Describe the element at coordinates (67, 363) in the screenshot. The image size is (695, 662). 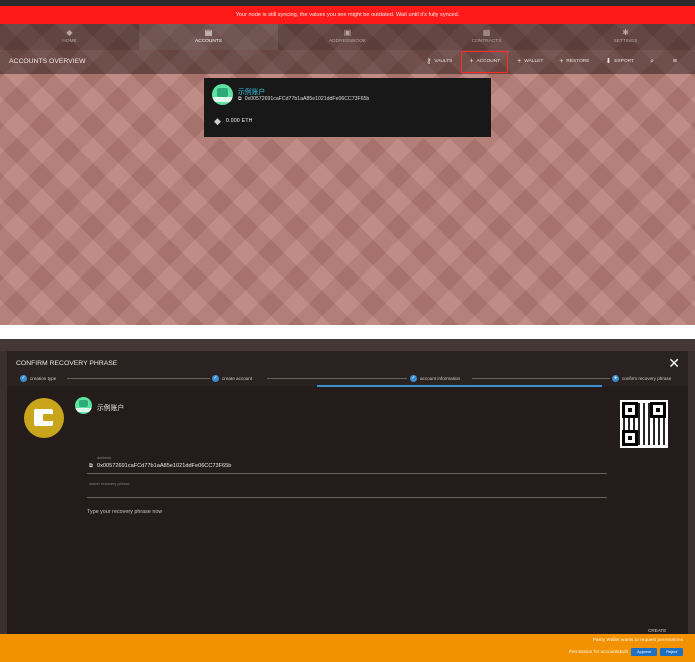
I see `dialog-title: CONFIRM RECOVERY PHRASE` at that location.